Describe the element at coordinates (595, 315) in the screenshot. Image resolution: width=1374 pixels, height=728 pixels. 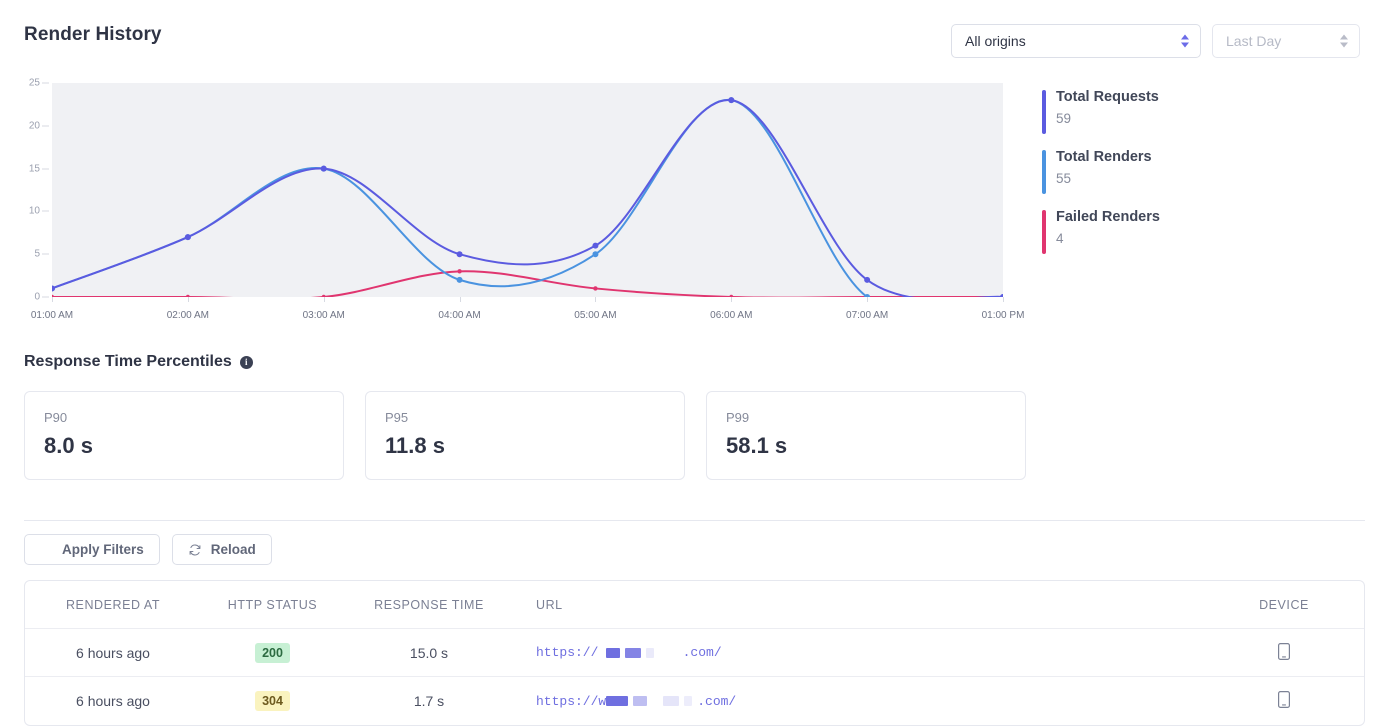
I see `x-tick-label: 05:00 AM` at that location.